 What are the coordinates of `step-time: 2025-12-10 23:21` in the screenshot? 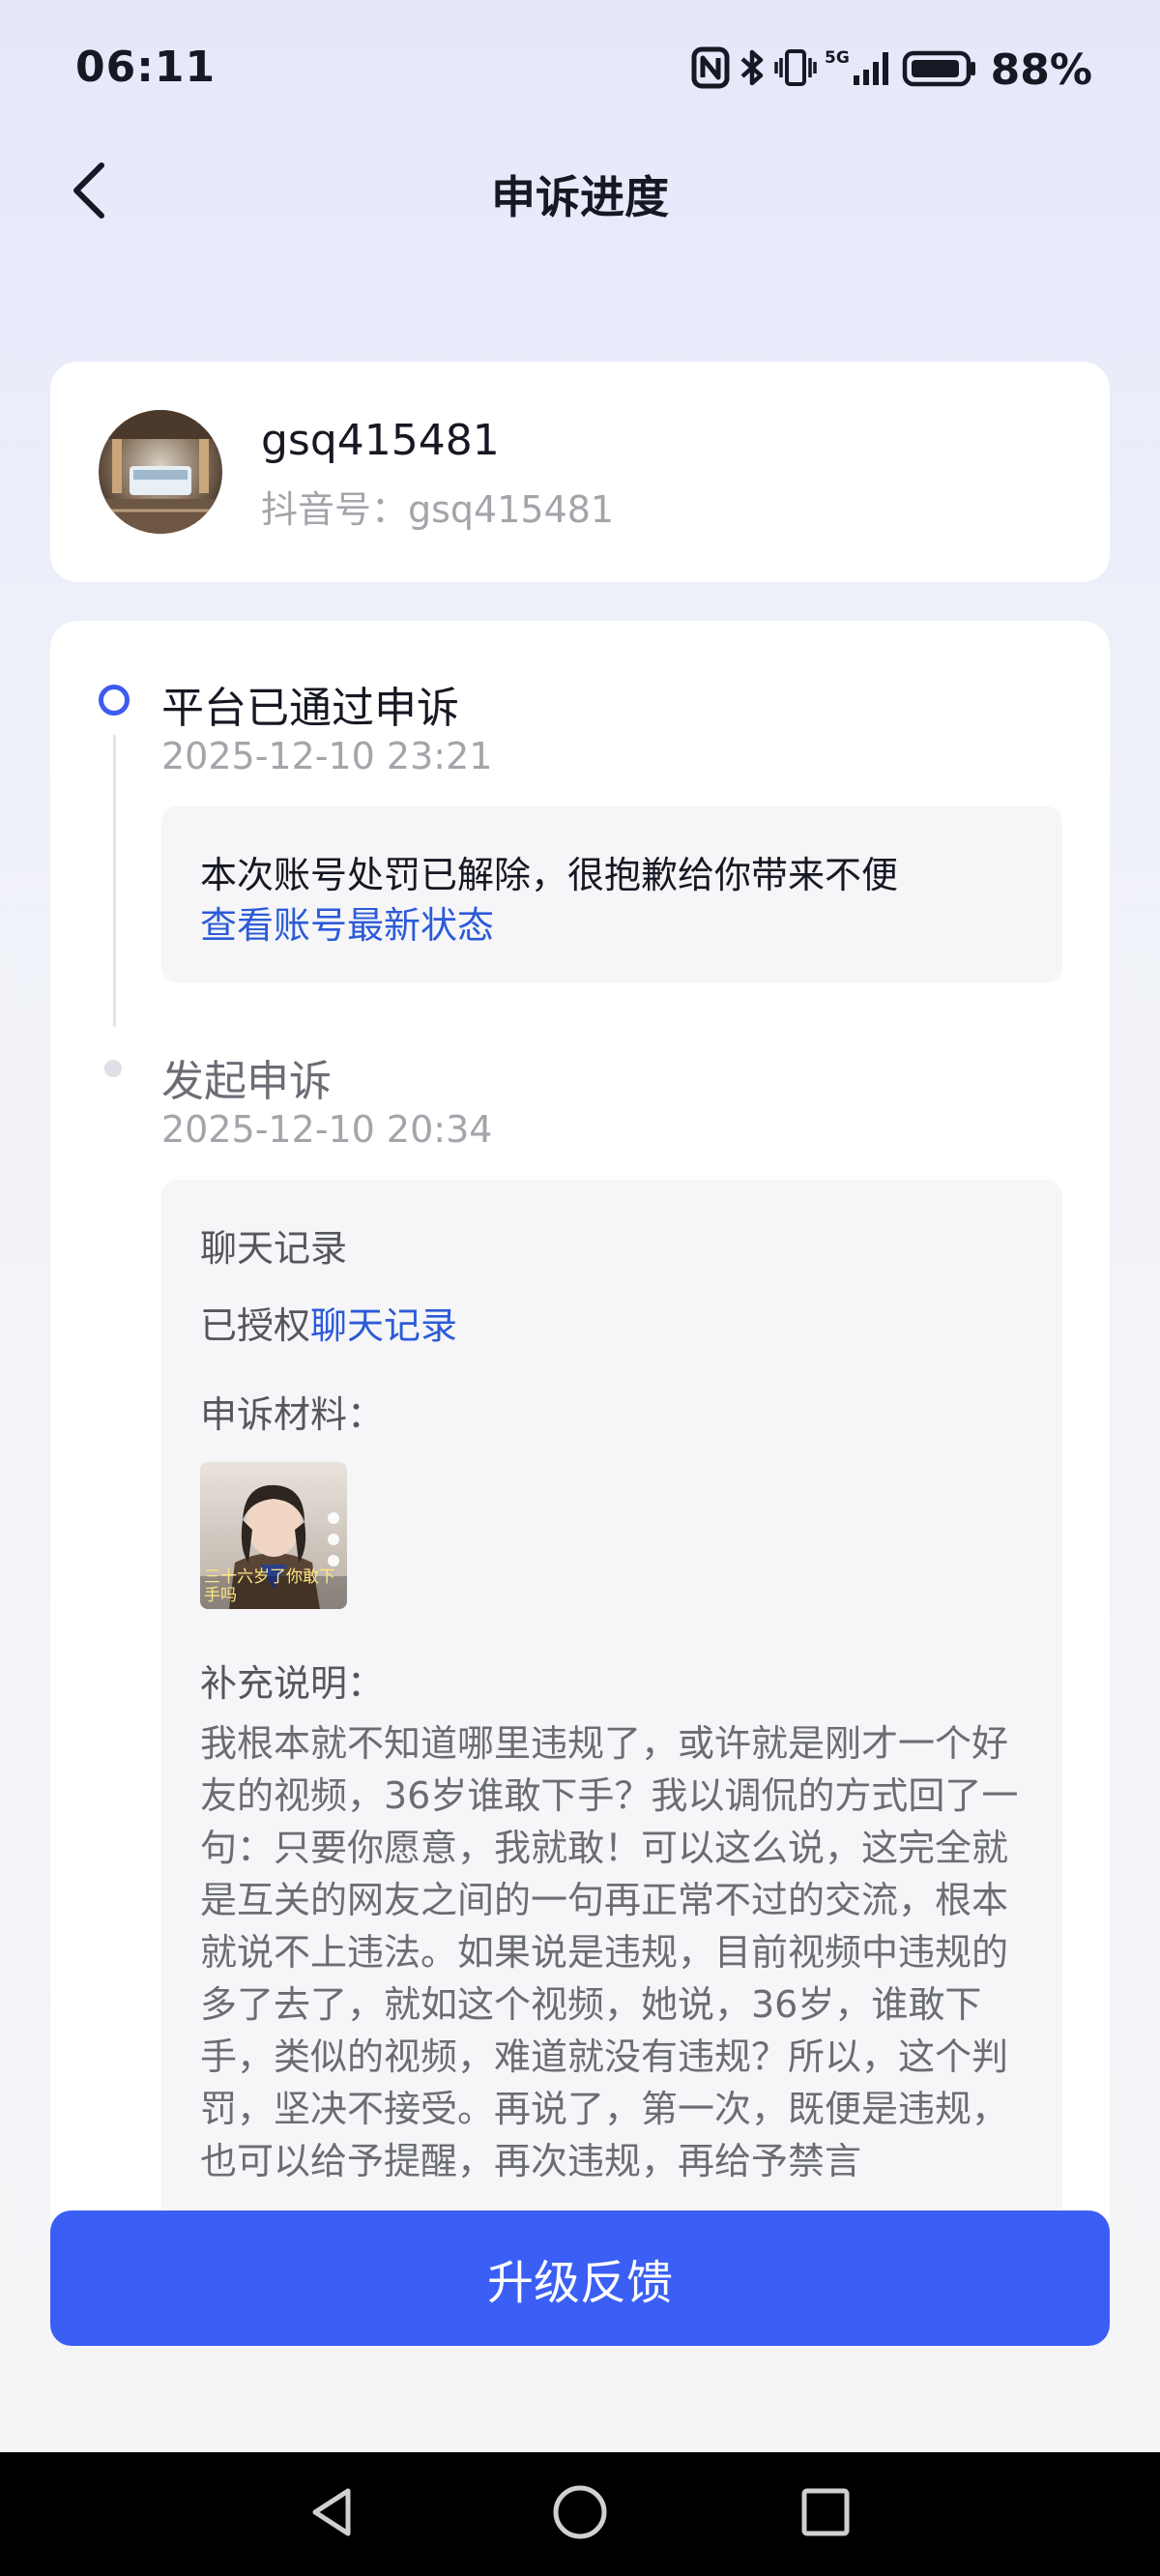 It's located at (327, 756).